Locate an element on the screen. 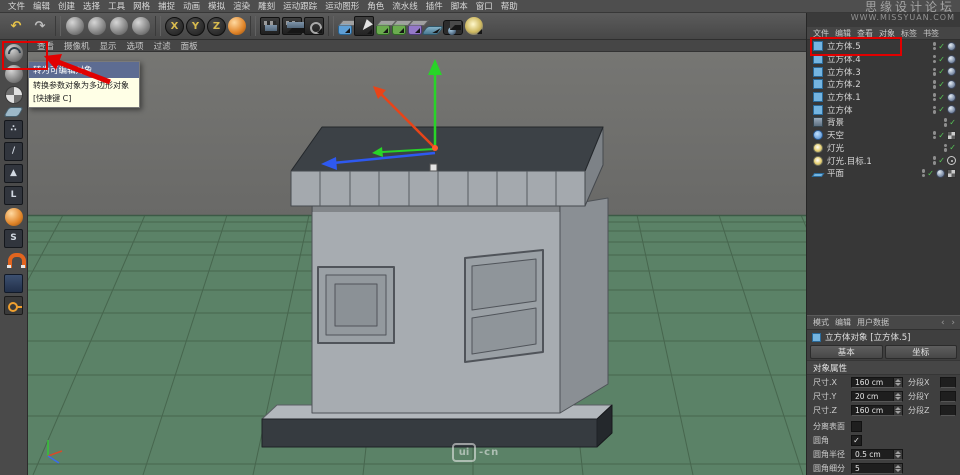  viewport-menu-item-显示: 显示 is located at coordinates (108, 46).